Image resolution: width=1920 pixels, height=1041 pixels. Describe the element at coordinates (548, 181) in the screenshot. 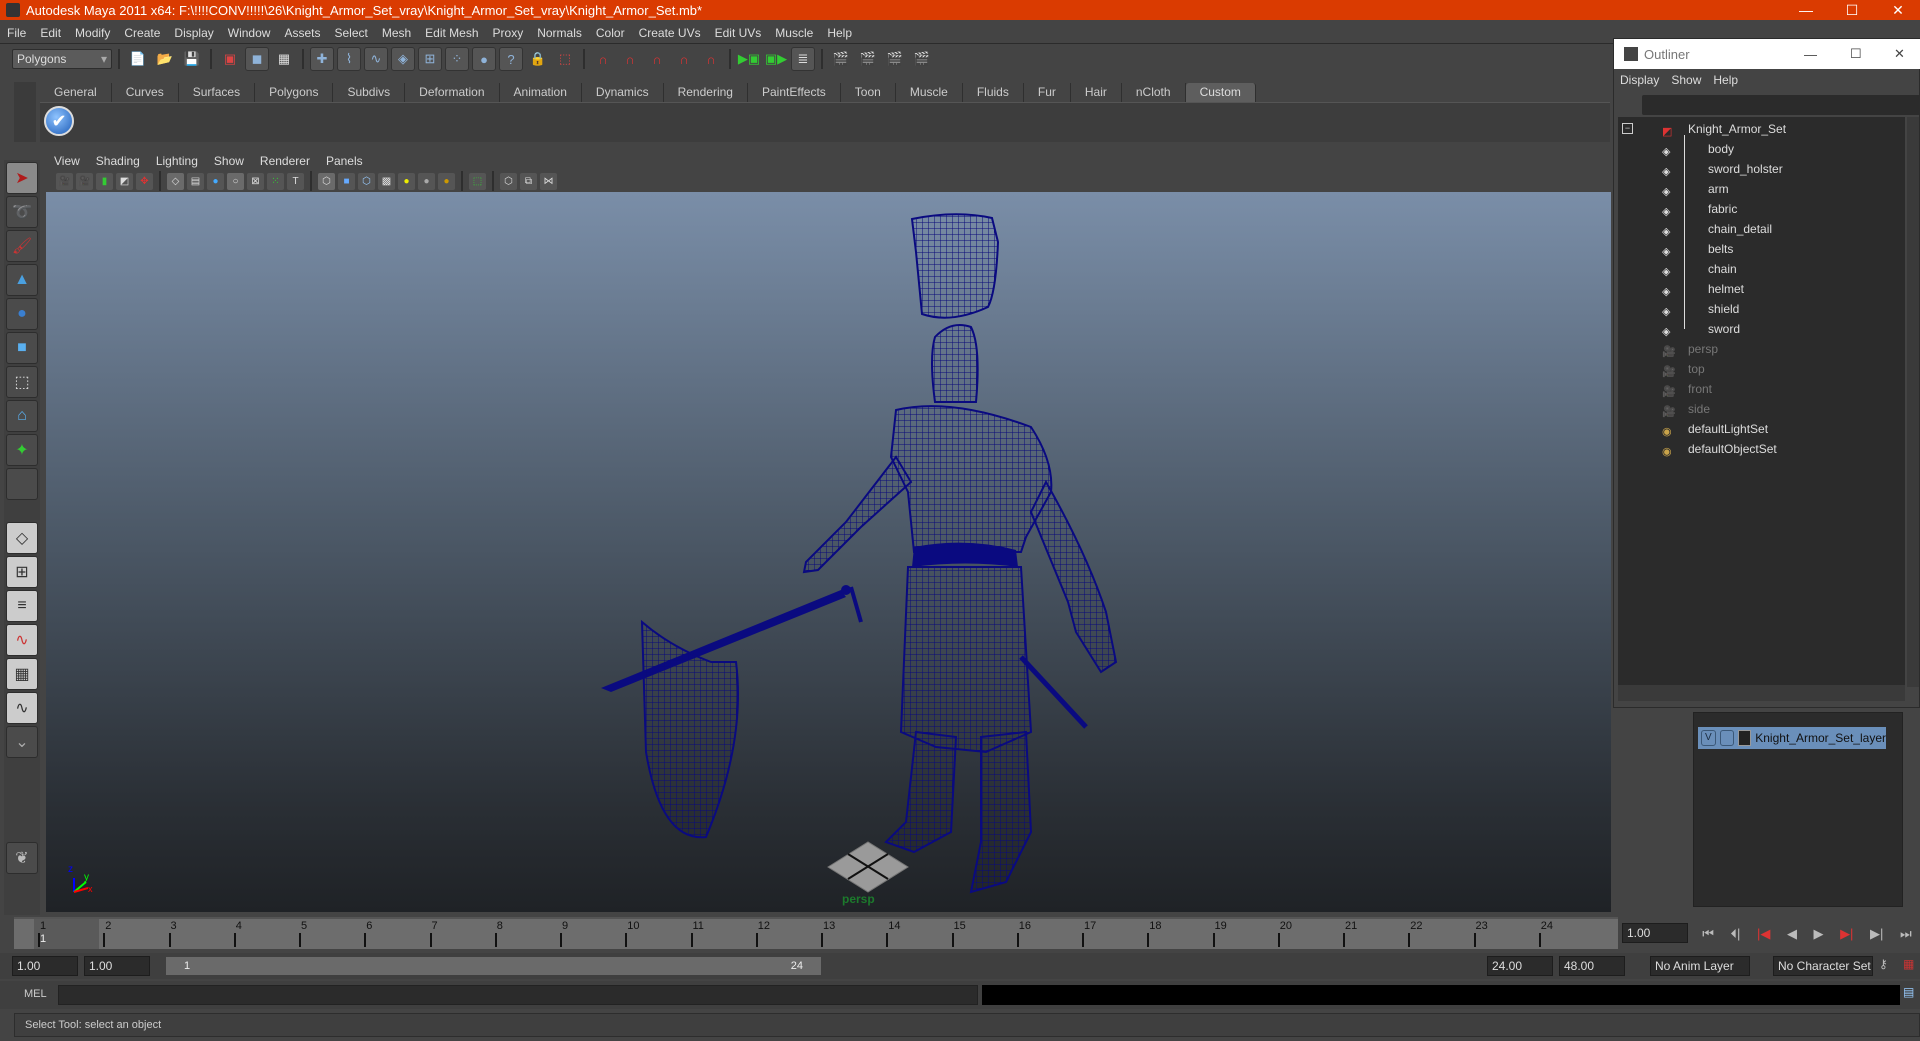

I see `xray-components-icon: ⋈` at that location.